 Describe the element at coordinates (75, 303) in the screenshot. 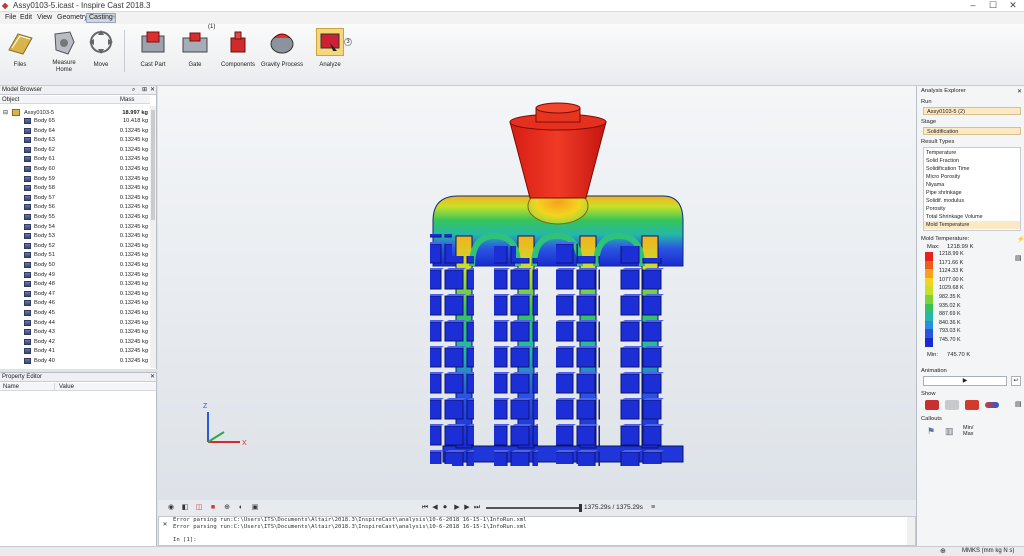

I see `tree-row: Body 46 0.13245 kg` at that location.